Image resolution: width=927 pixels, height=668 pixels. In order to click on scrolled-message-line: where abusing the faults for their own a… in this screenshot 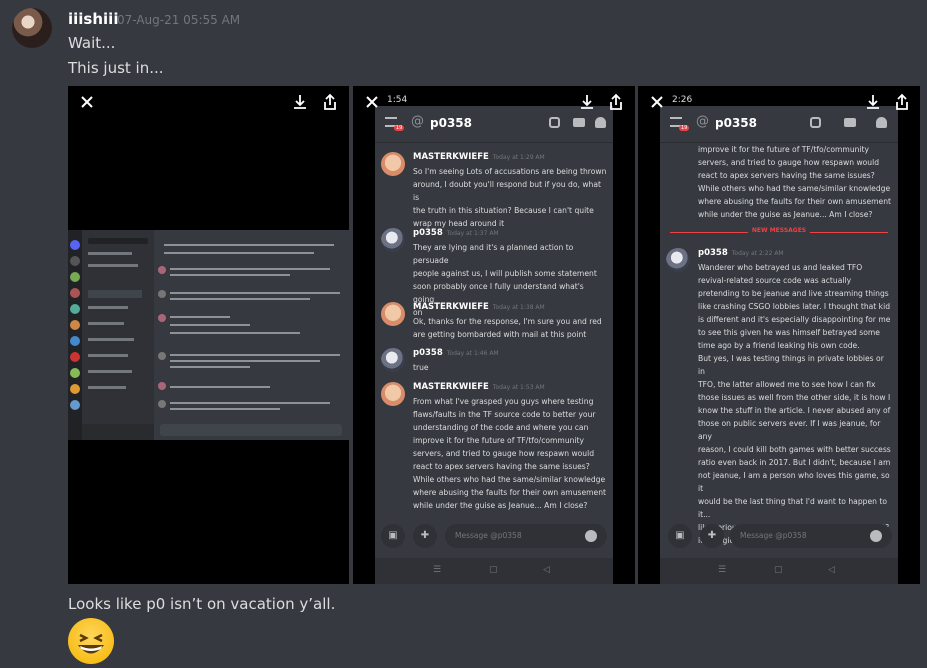, I will do `click(795, 201)`.